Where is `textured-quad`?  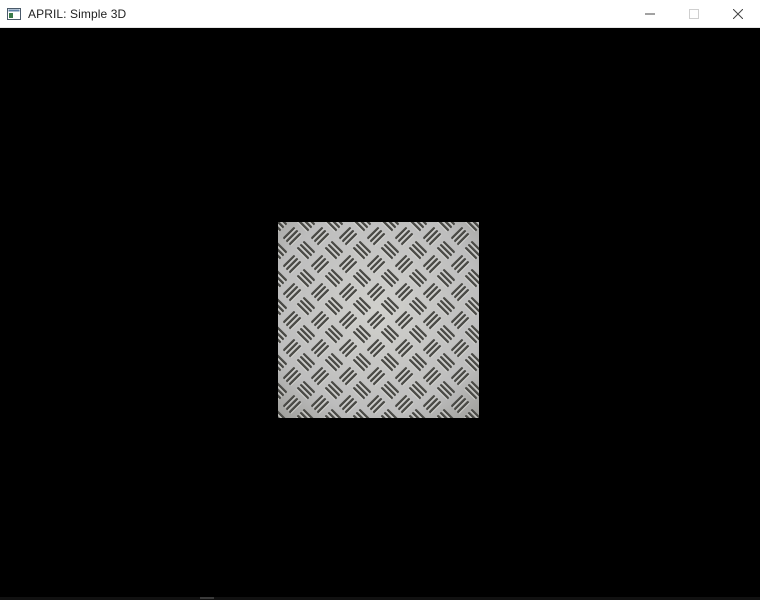 textured-quad is located at coordinates (378, 320).